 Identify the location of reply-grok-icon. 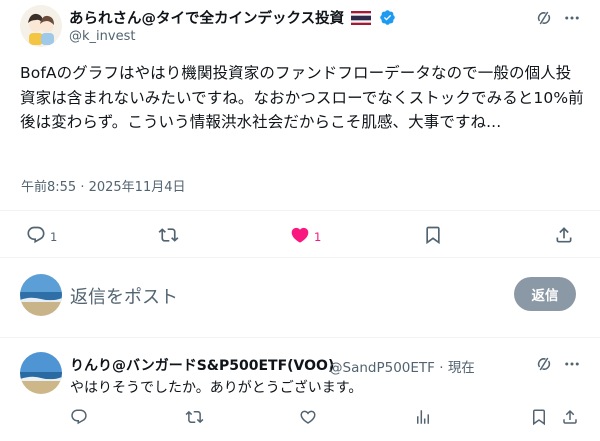
(544, 364).